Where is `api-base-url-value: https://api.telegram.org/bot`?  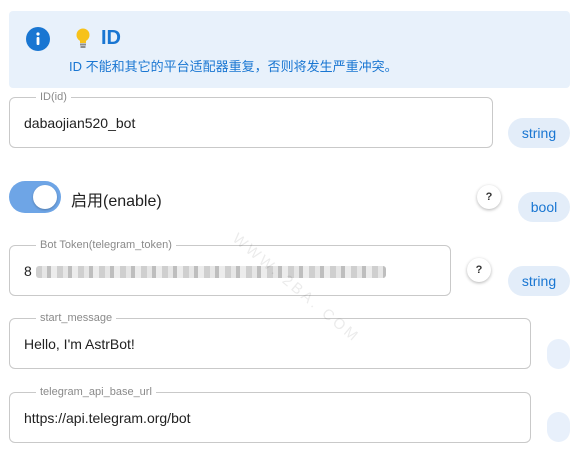 api-base-url-value: https://api.telegram.org/bot is located at coordinates (107, 418).